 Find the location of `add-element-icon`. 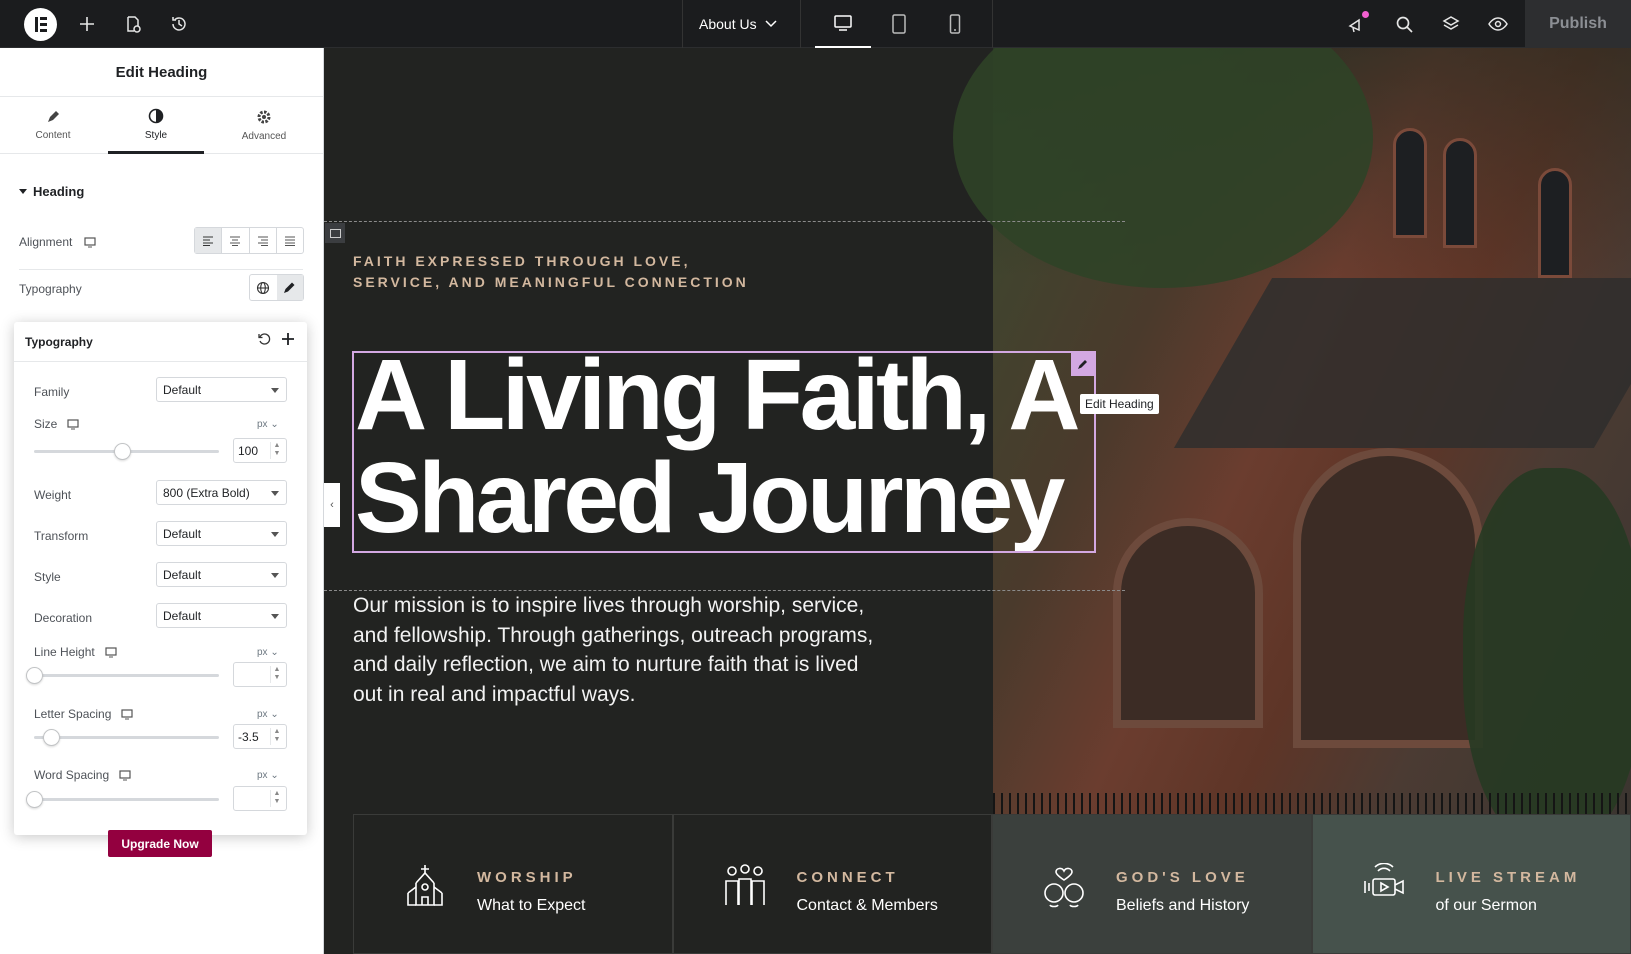

add-element-icon is located at coordinates (87, 24).